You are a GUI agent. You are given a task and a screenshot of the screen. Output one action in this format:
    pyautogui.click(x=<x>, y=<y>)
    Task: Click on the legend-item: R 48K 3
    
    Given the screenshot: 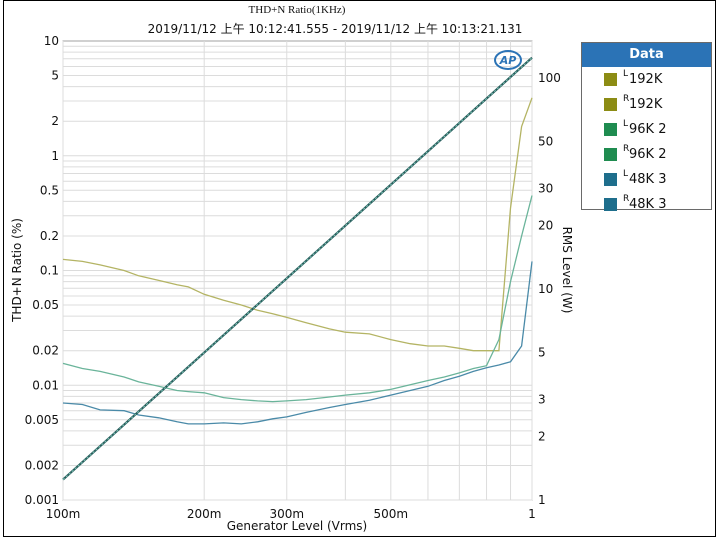 What is the action you would take?
    pyautogui.click(x=646, y=204)
    